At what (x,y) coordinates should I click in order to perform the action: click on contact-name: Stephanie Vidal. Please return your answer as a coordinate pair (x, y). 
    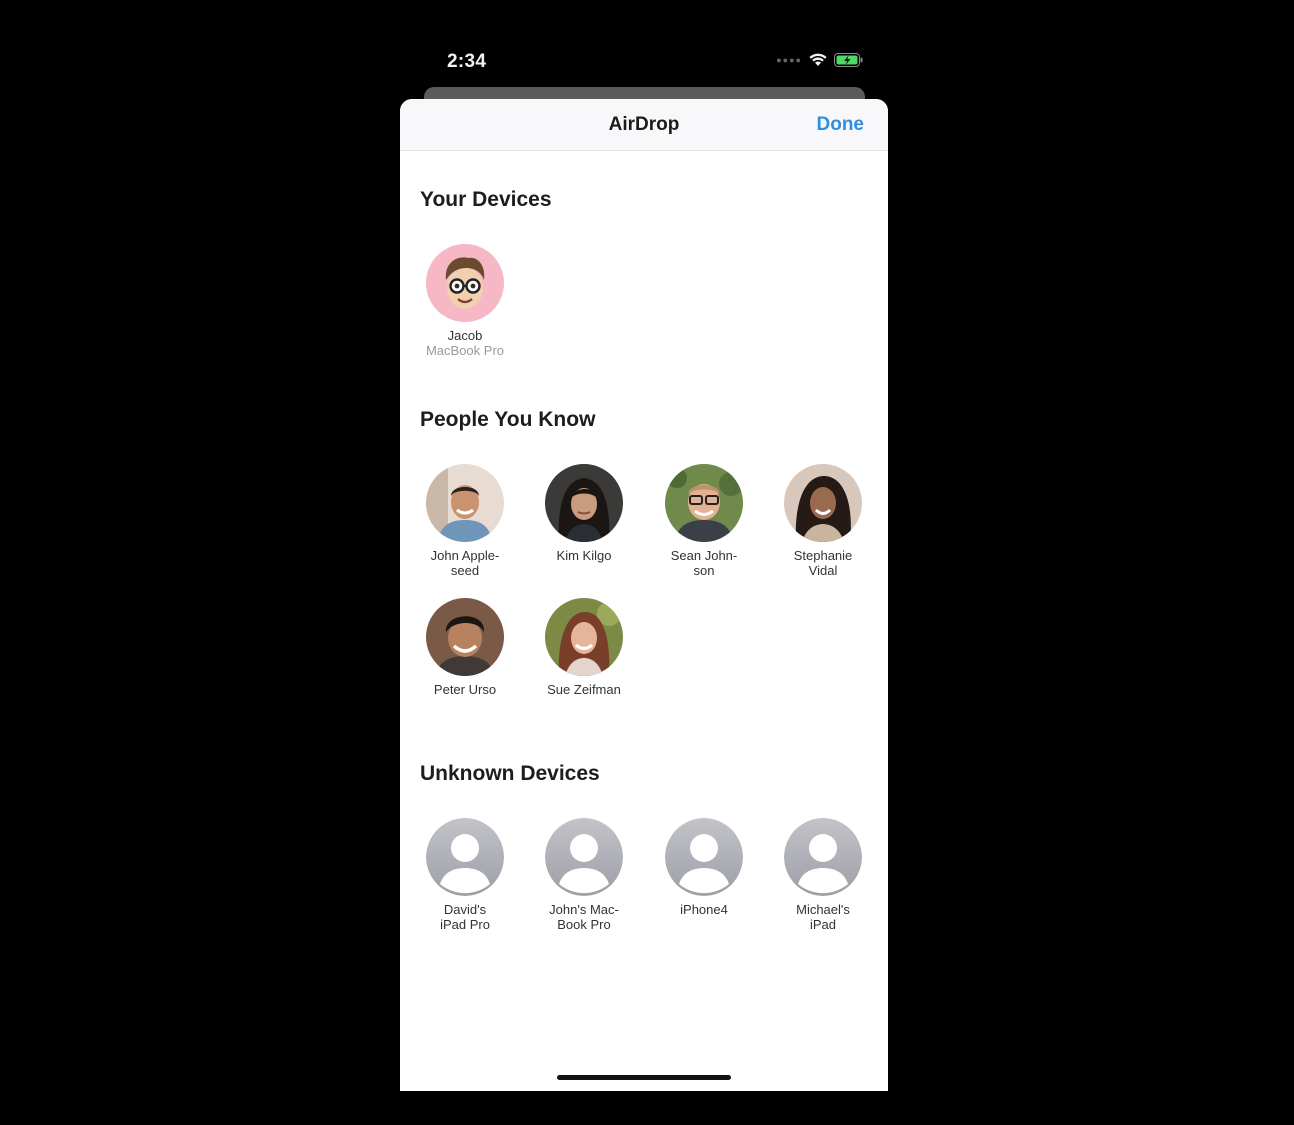
    Looking at the image, I should click on (823, 563).